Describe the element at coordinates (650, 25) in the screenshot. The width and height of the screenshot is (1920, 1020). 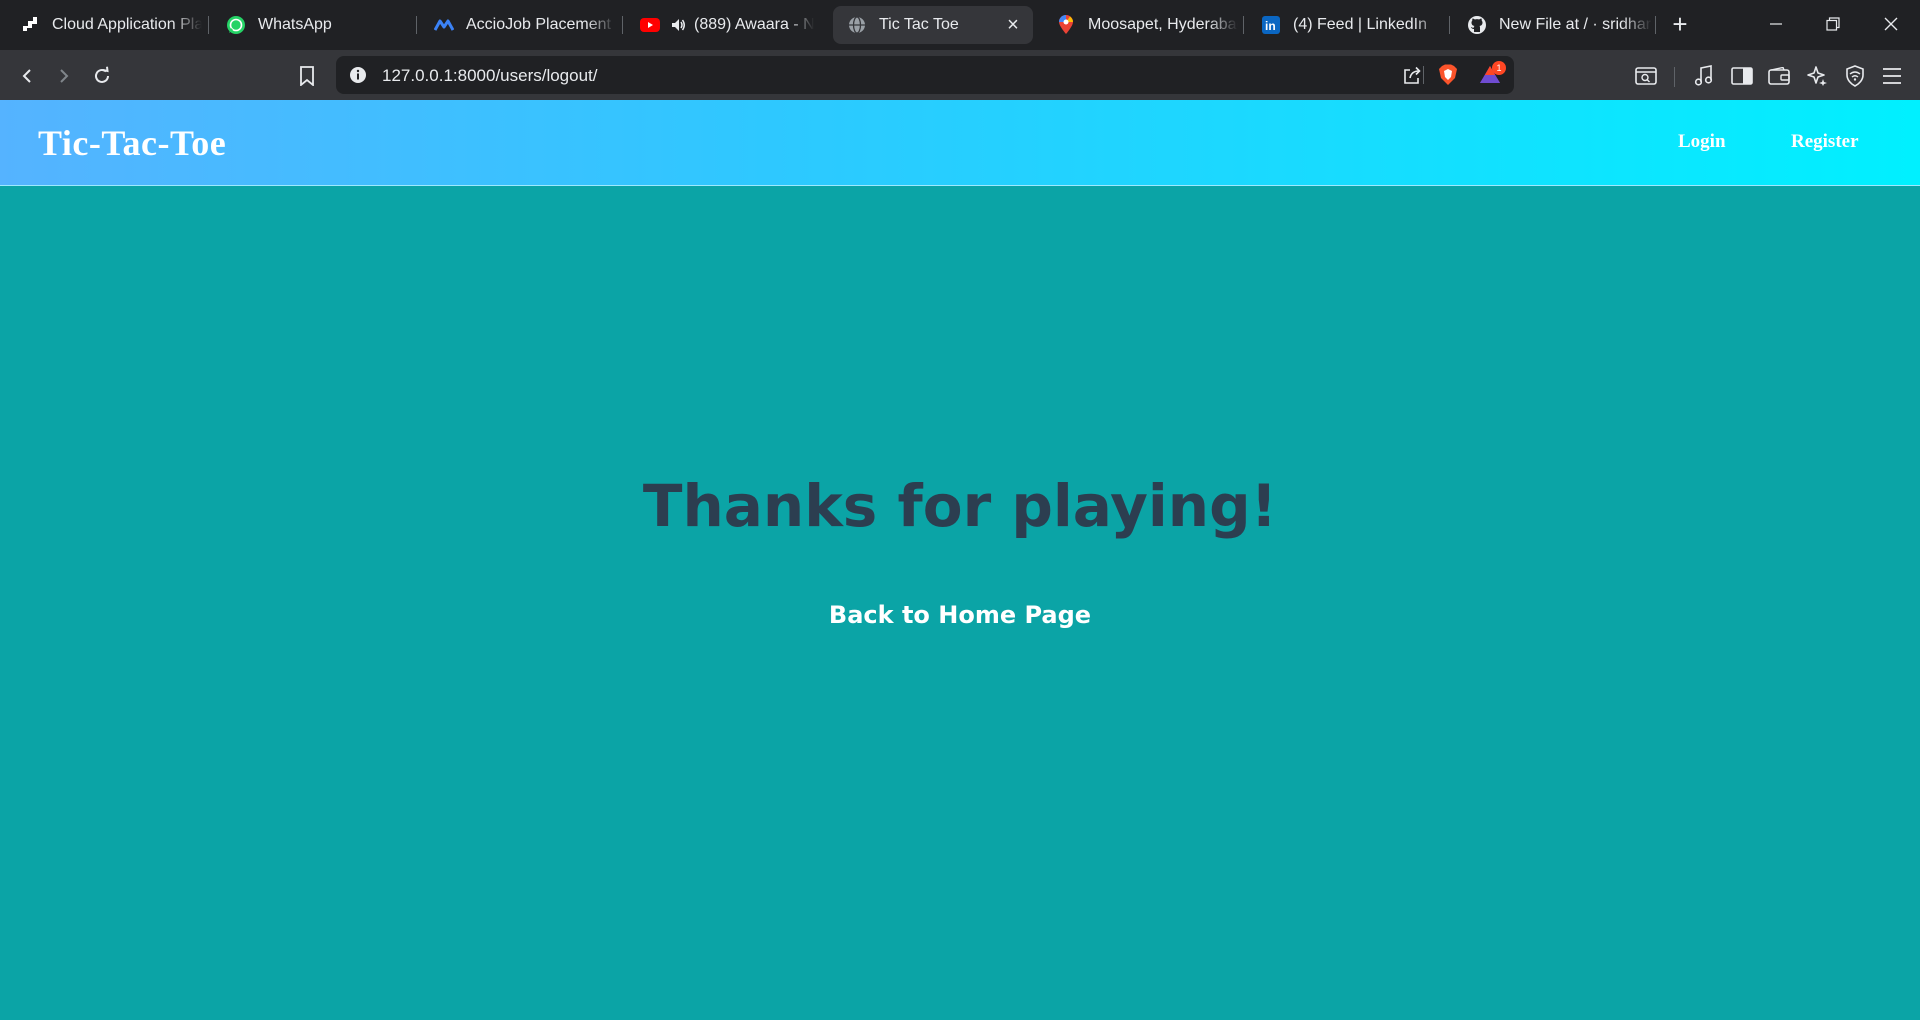
I see `youtube-icon` at that location.